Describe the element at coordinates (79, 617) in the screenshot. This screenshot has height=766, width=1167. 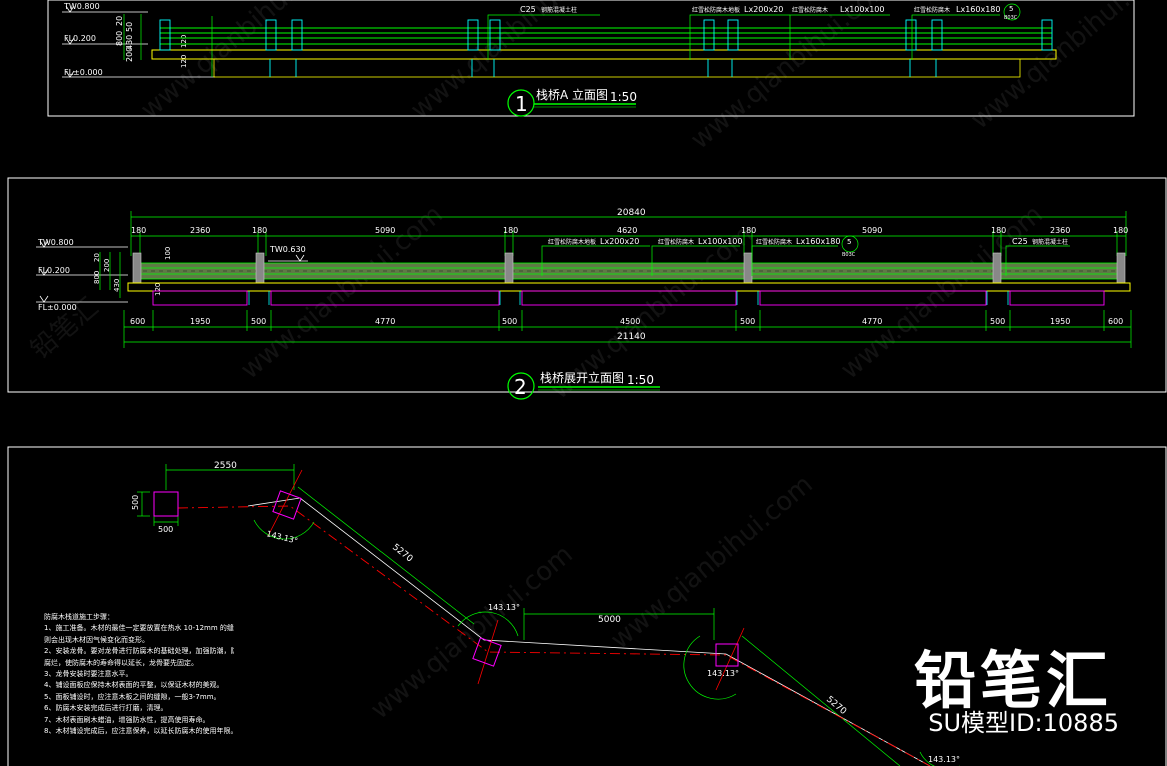
I see `notes-title: 防腐木栈道施工步骤：` at that location.